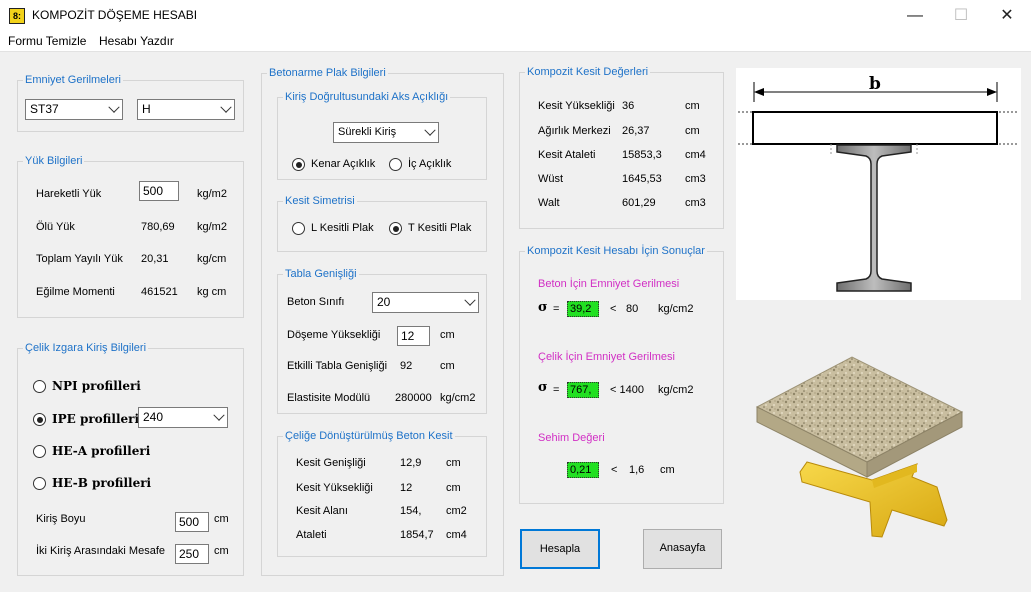 The image size is (1031, 592). Describe the element at coordinates (321, 274) in the screenshot. I see `group-tabla-legend: Tabla Genişliği` at that location.